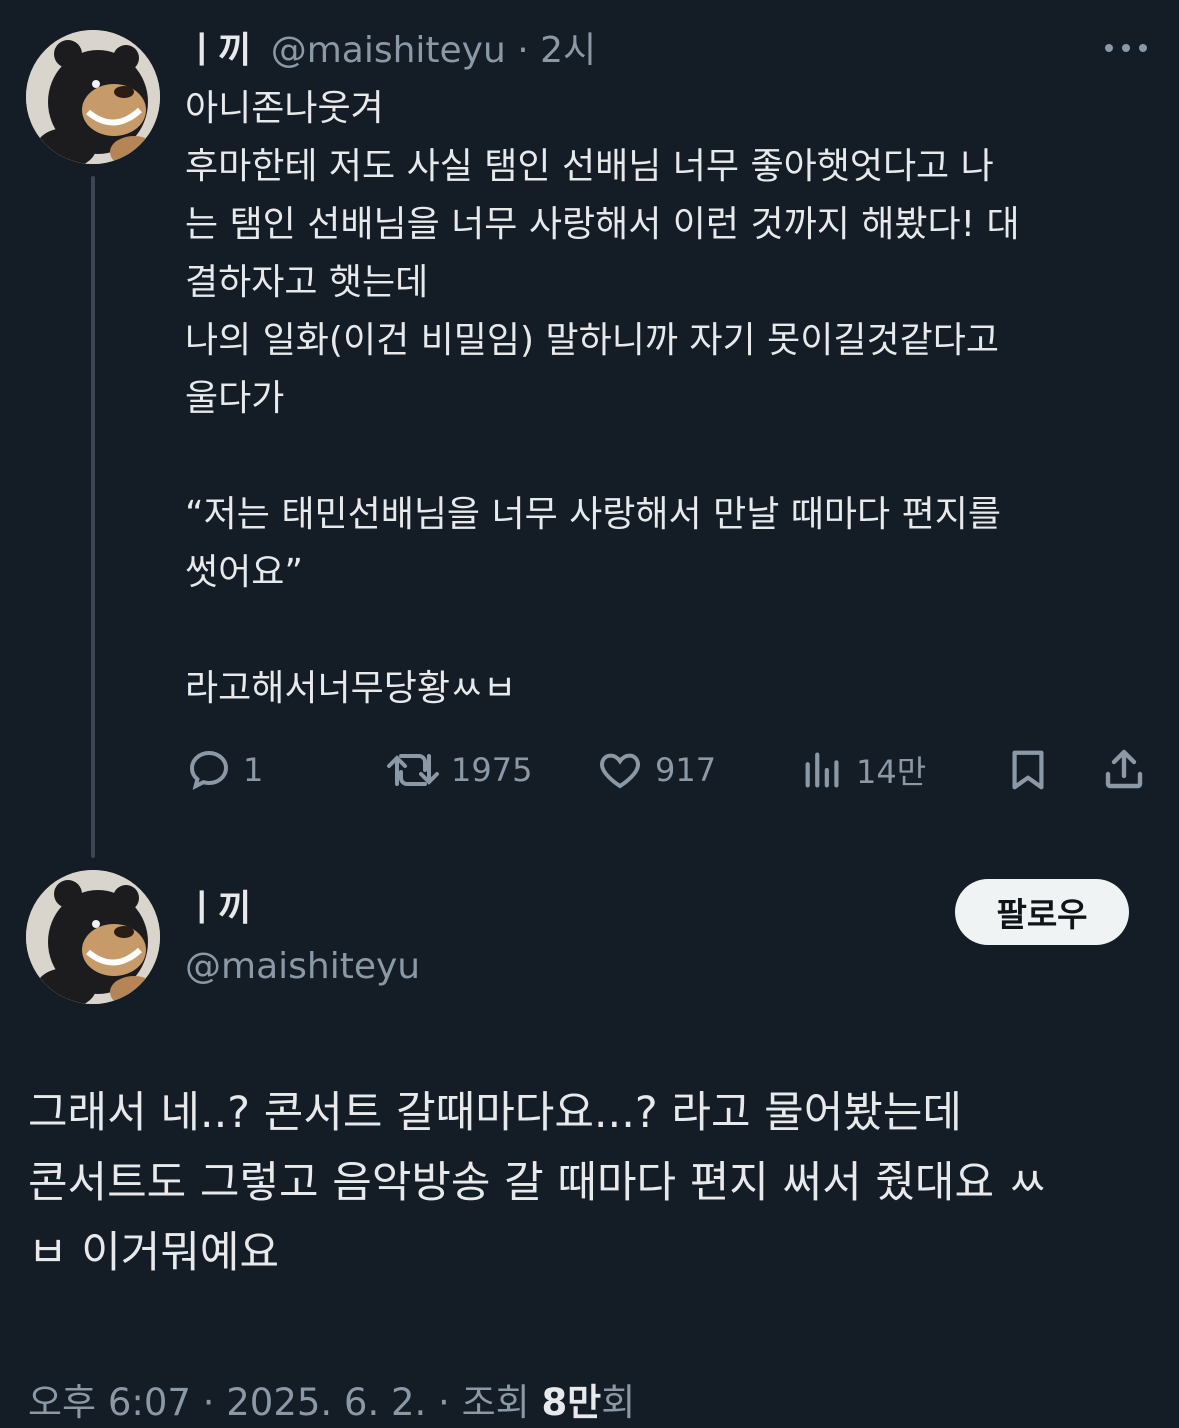 The width and height of the screenshot is (1179, 1428). I want to click on reply-tweet-header: ㅣ끼 @maishiteyu · 2시, so click(390, 51).